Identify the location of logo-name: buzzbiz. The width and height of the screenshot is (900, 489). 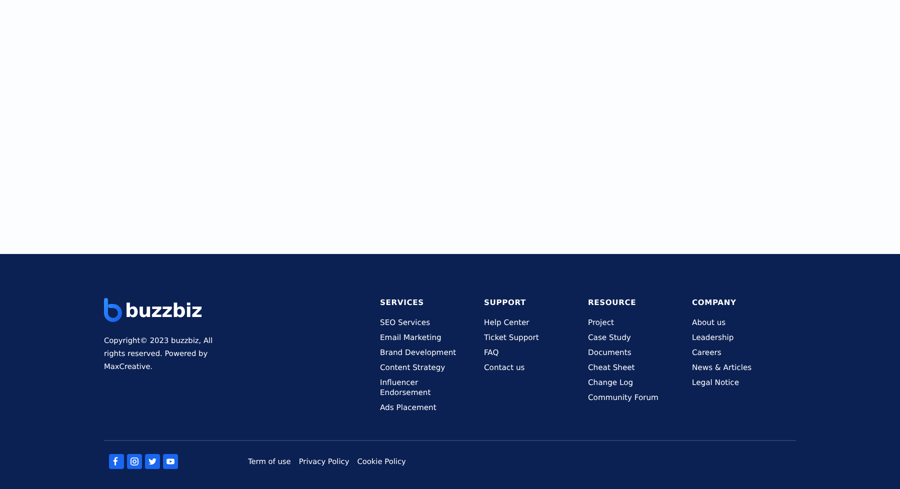
(163, 311).